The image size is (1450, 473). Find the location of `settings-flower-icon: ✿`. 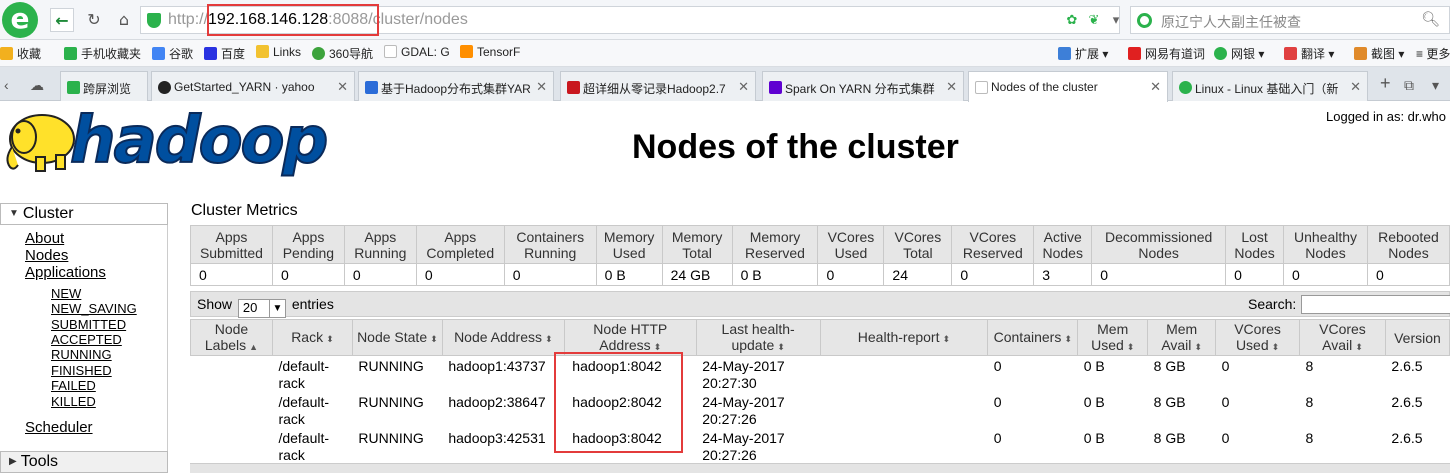

settings-flower-icon: ✿ is located at coordinates (1072, 20).